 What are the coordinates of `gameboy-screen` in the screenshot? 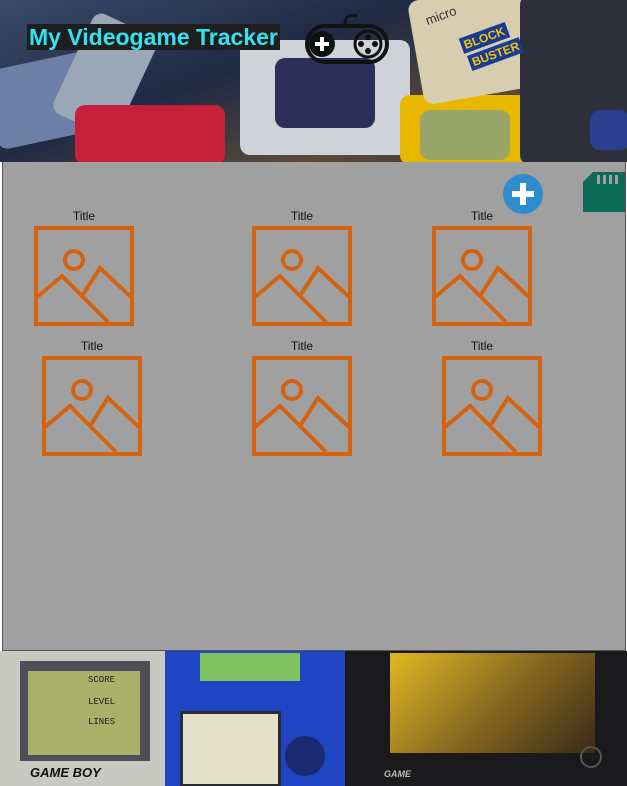 It's located at (84, 713).